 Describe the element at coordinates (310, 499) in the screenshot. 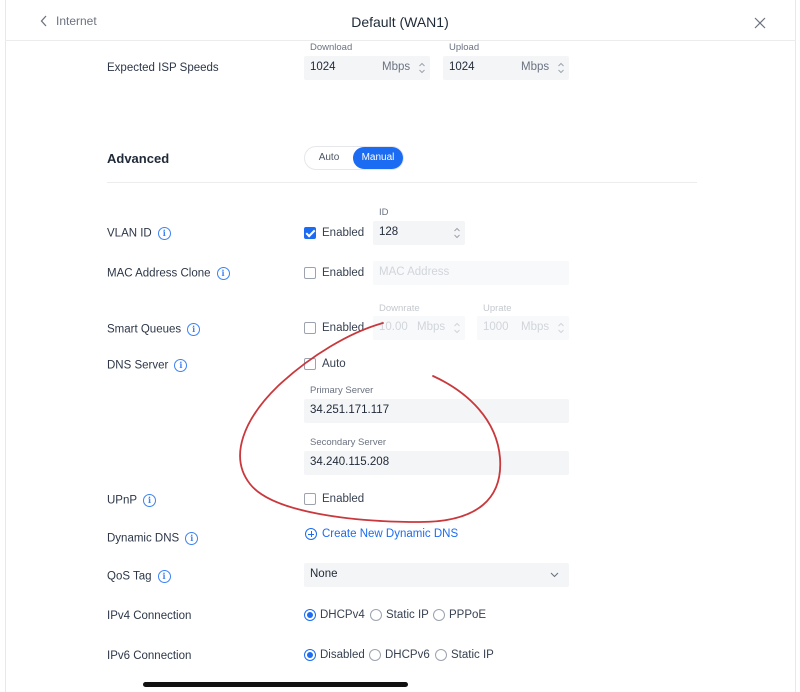

I see `upnp-checkbox` at that location.